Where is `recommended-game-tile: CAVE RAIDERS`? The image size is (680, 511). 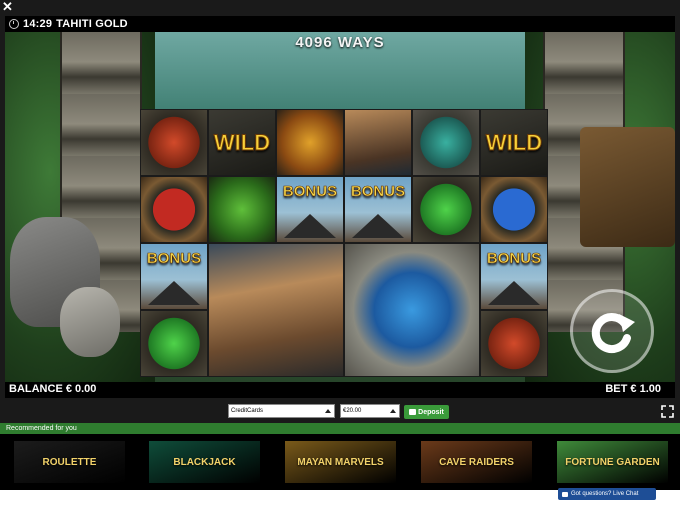
recommended-game-tile: CAVE RAIDERS is located at coordinates (476, 462).